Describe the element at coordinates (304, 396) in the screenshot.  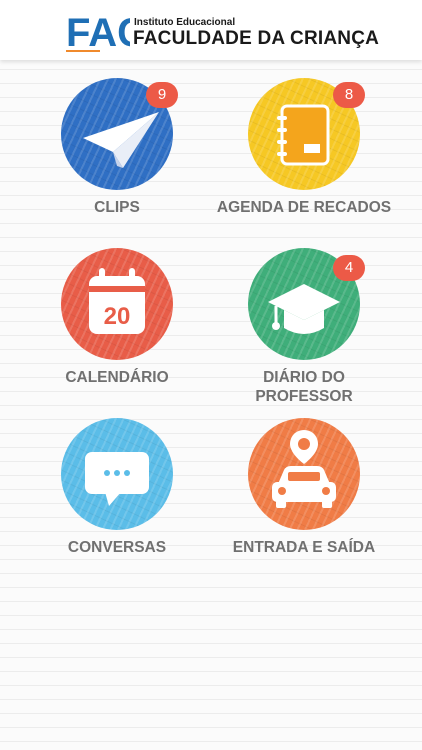
I see `diario-label-line2: PROFESSOR` at that location.